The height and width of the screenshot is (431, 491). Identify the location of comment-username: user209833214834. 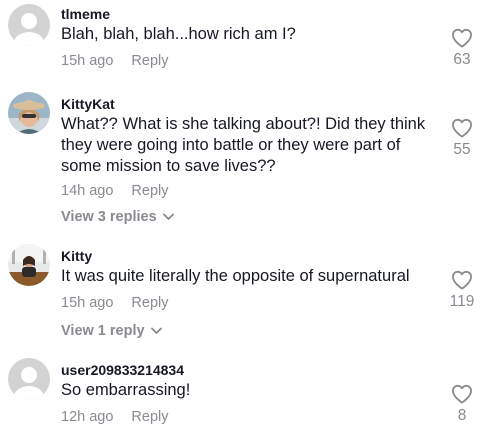
(122, 370).